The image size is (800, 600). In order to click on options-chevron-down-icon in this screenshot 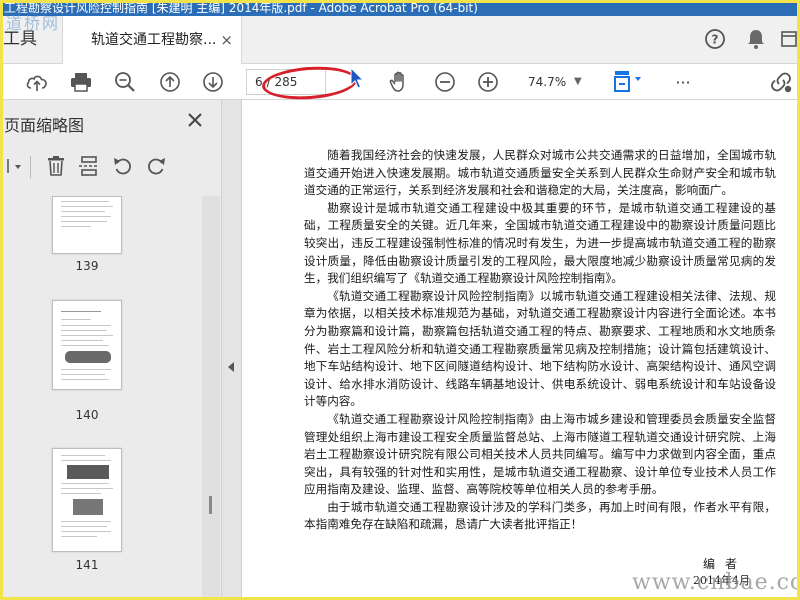, I will do `click(16, 166)`.